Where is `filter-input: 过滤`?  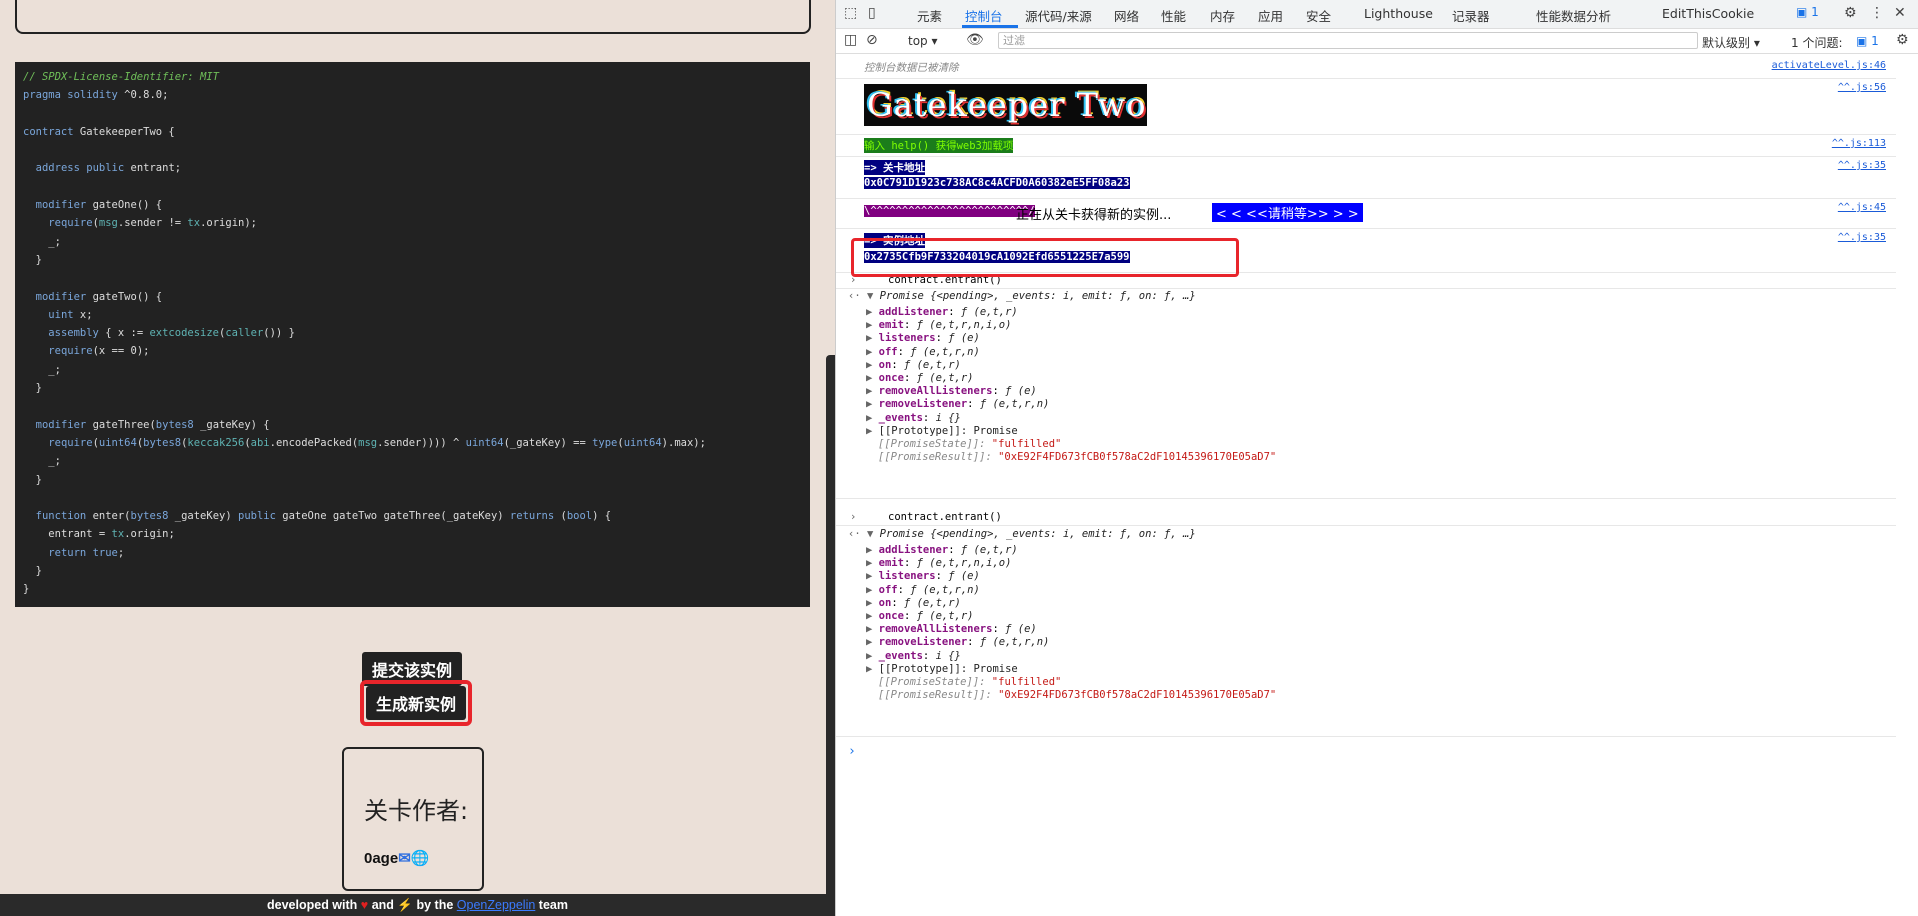 filter-input: 过滤 is located at coordinates (1348, 40).